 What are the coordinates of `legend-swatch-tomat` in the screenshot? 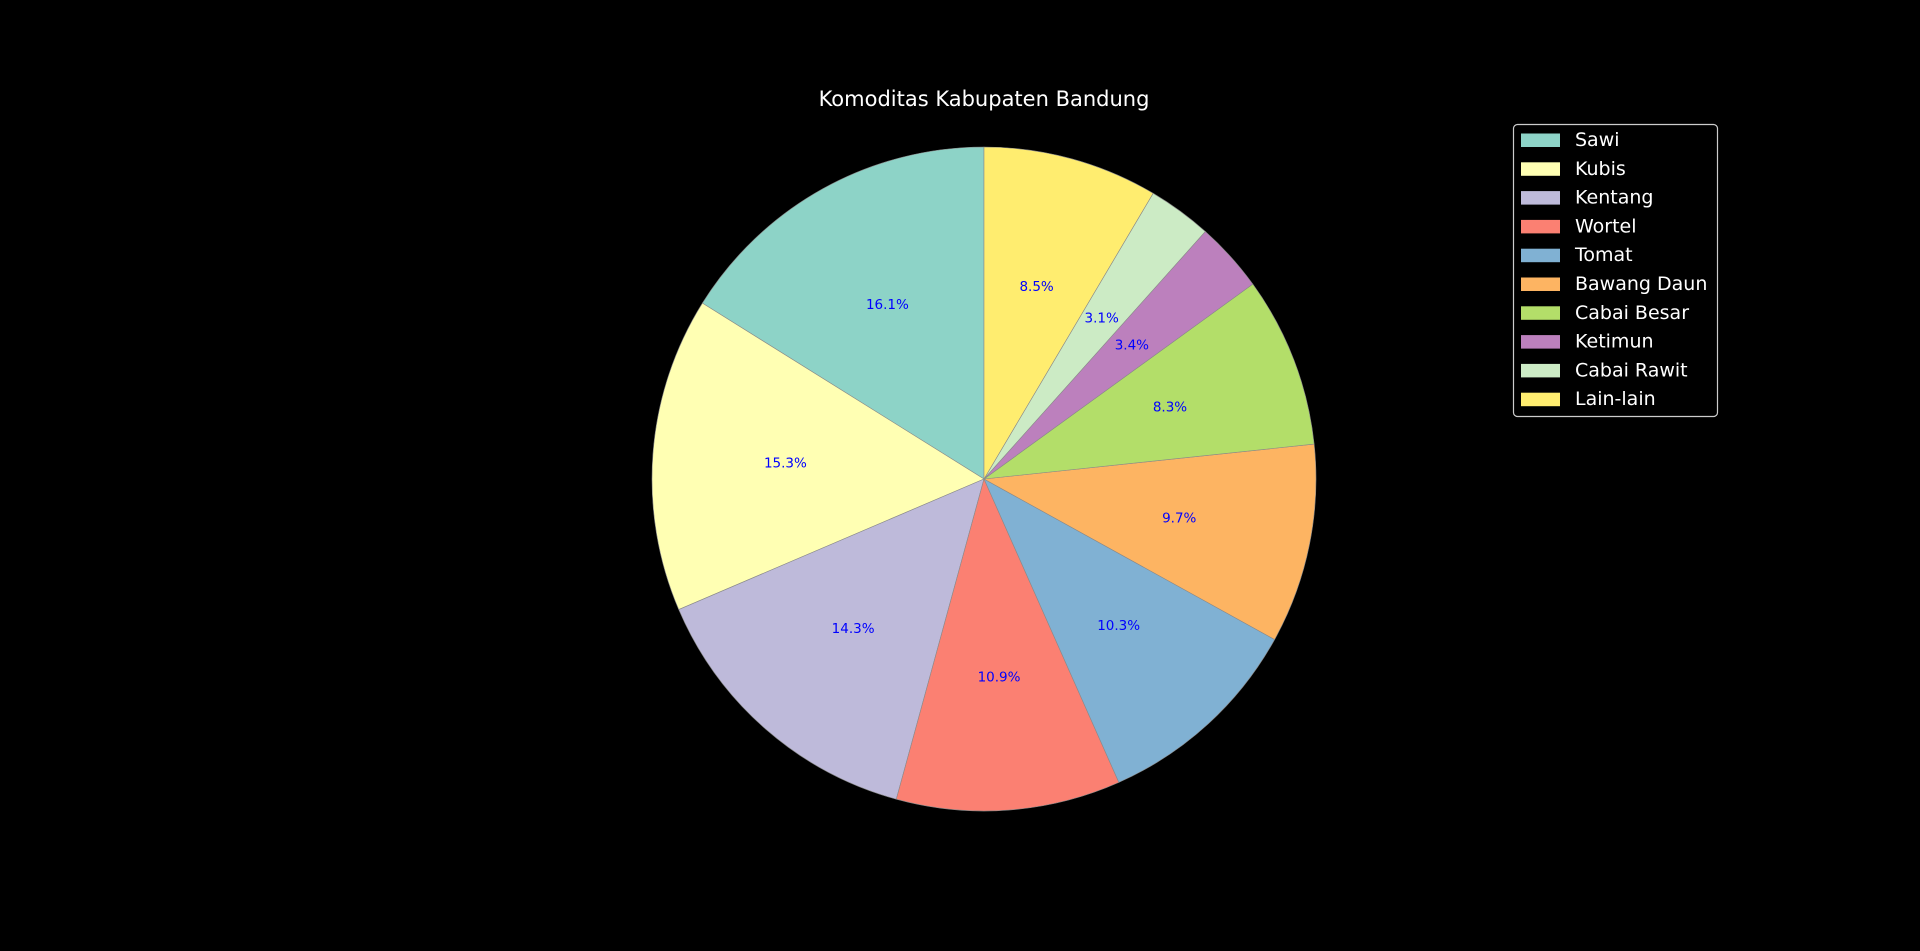 It's located at (1540, 255).